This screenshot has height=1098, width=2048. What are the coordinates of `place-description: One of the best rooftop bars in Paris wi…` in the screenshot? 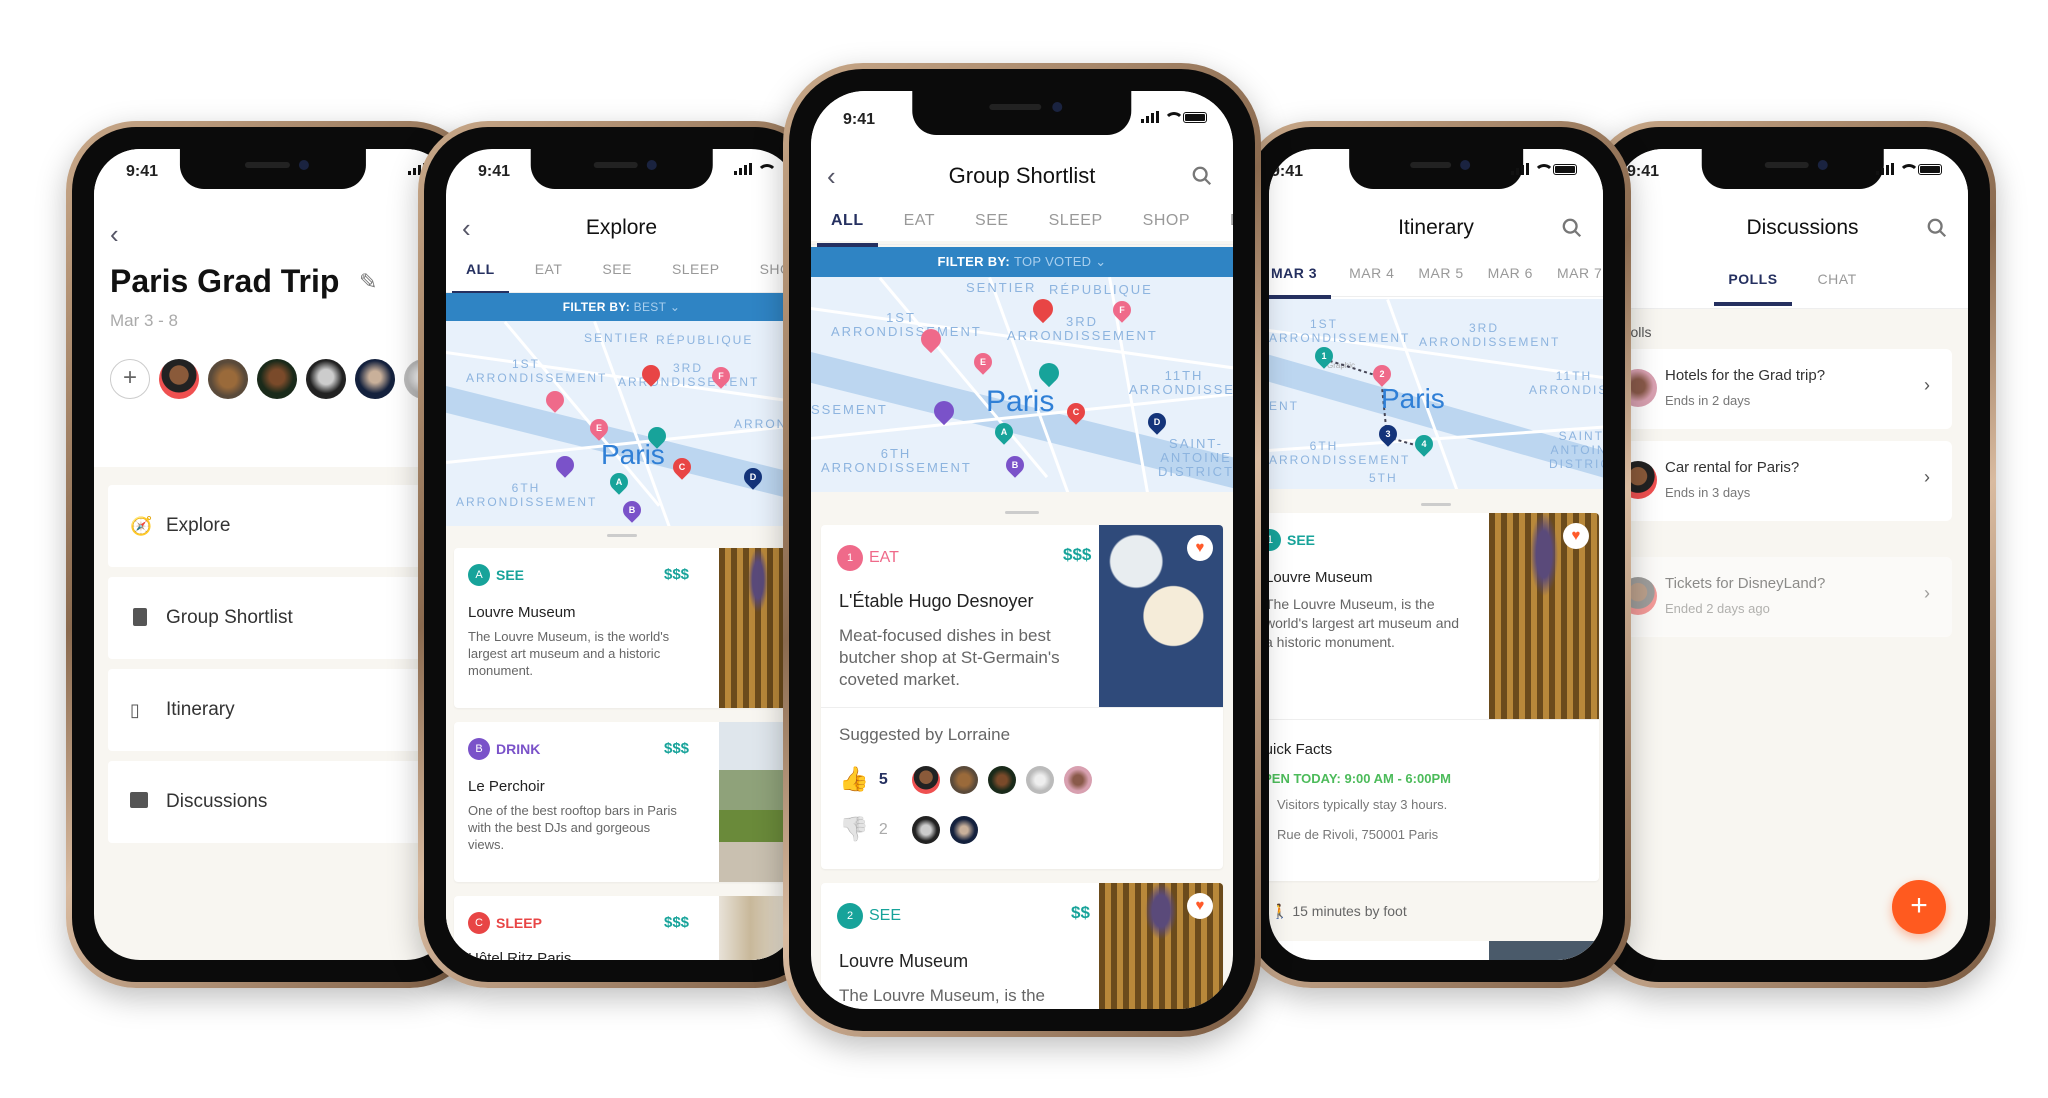 It's located at (572, 827).